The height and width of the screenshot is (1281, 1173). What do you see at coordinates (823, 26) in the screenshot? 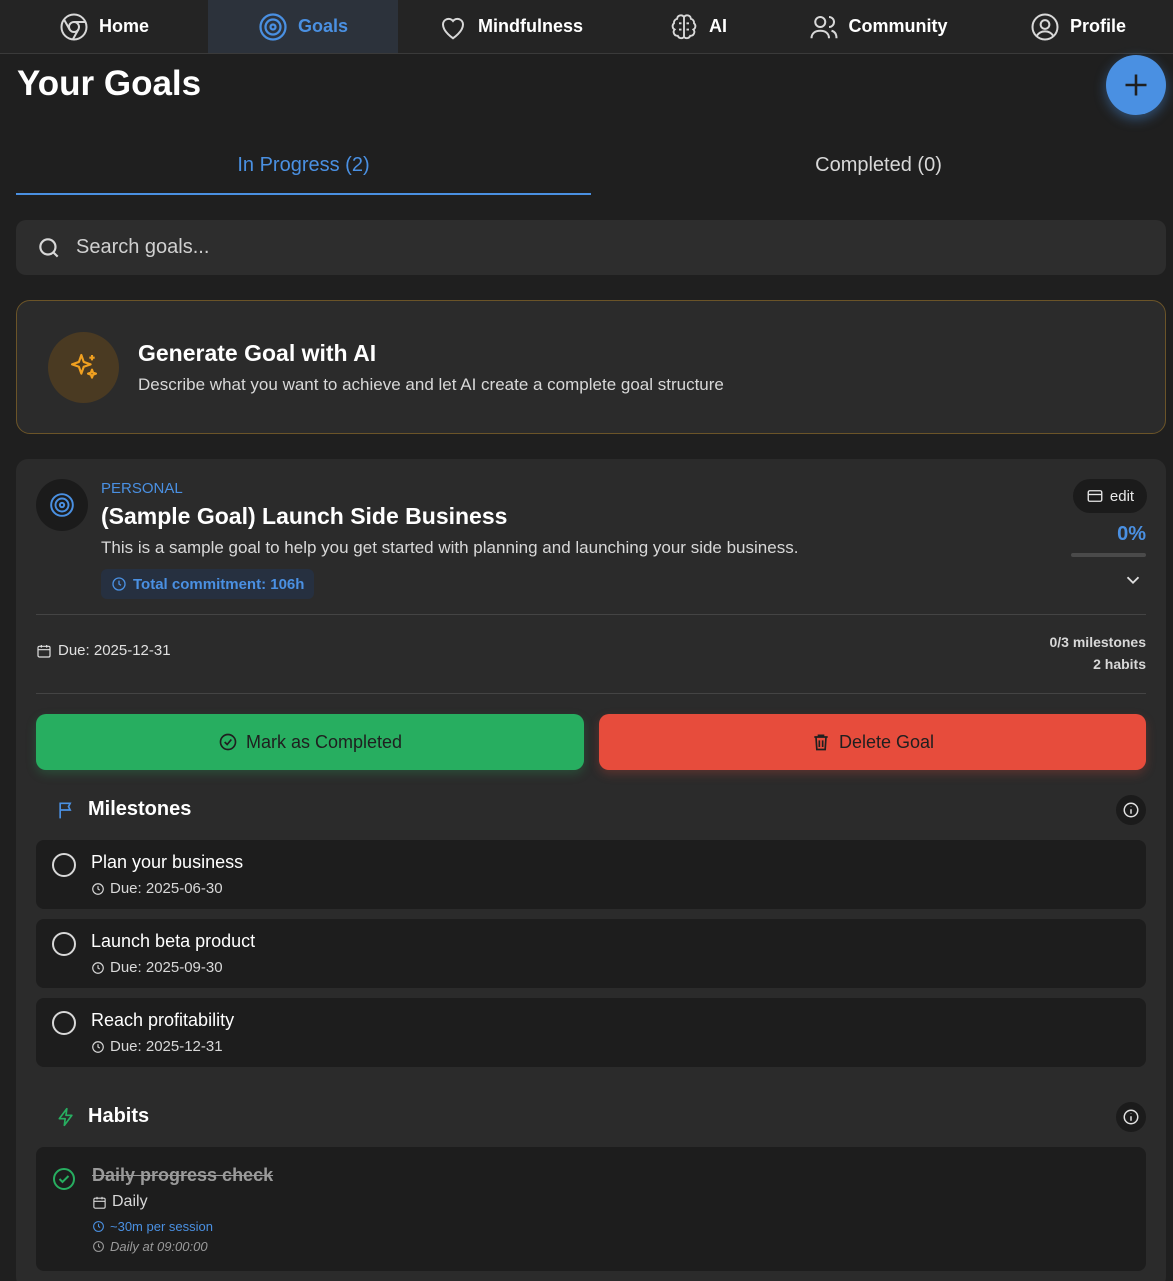
I see `users-icon` at bounding box center [823, 26].